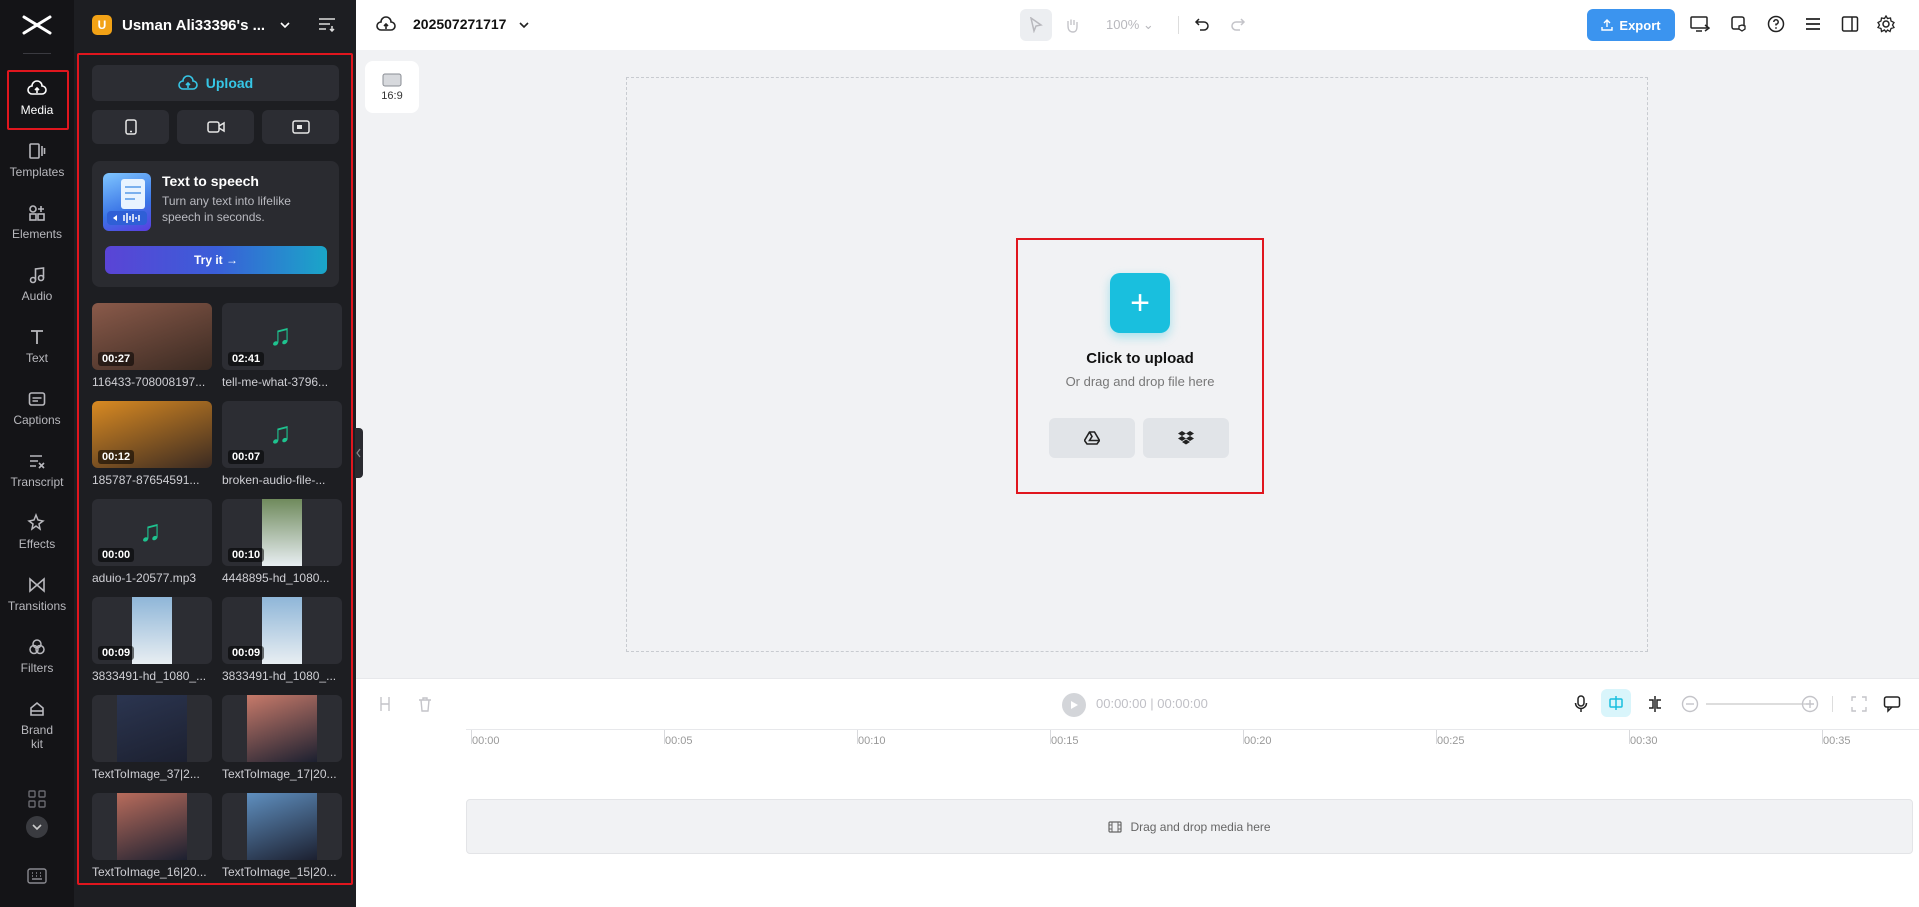 Image resolution: width=1919 pixels, height=907 pixels. What do you see at coordinates (1616, 703) in the screenshot?
I see `auto-snap-button` at bounding box center [1616, 703].